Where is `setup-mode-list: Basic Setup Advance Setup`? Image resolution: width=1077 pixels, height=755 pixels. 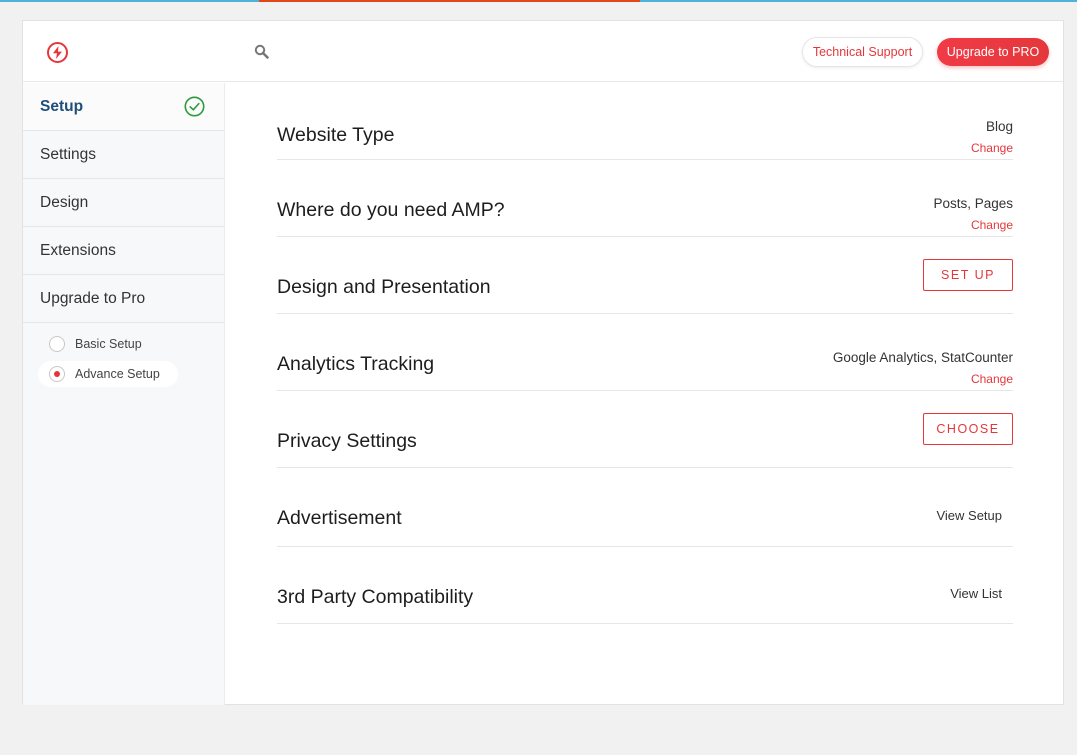
setup-mode-list: Basic Setup Advance Setup is located at coordinates (123, 355).